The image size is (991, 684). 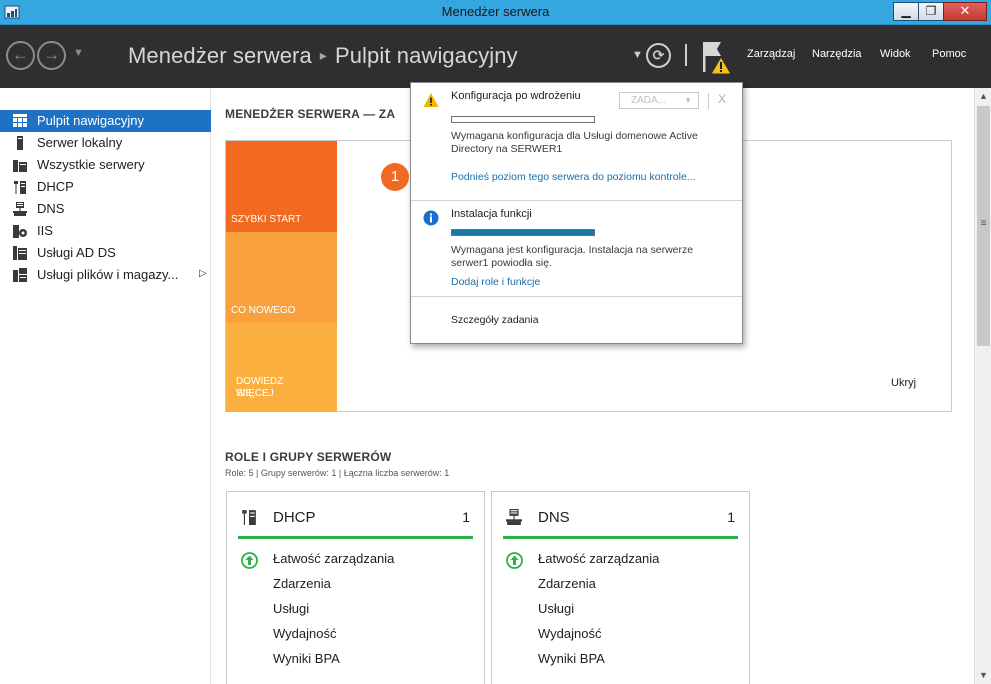 What do you see at coordinates (90, 120) in the screenshot?
I see `sidebar-item-label: Pulpit nawigacyjny` at bounding box center [90, 120].